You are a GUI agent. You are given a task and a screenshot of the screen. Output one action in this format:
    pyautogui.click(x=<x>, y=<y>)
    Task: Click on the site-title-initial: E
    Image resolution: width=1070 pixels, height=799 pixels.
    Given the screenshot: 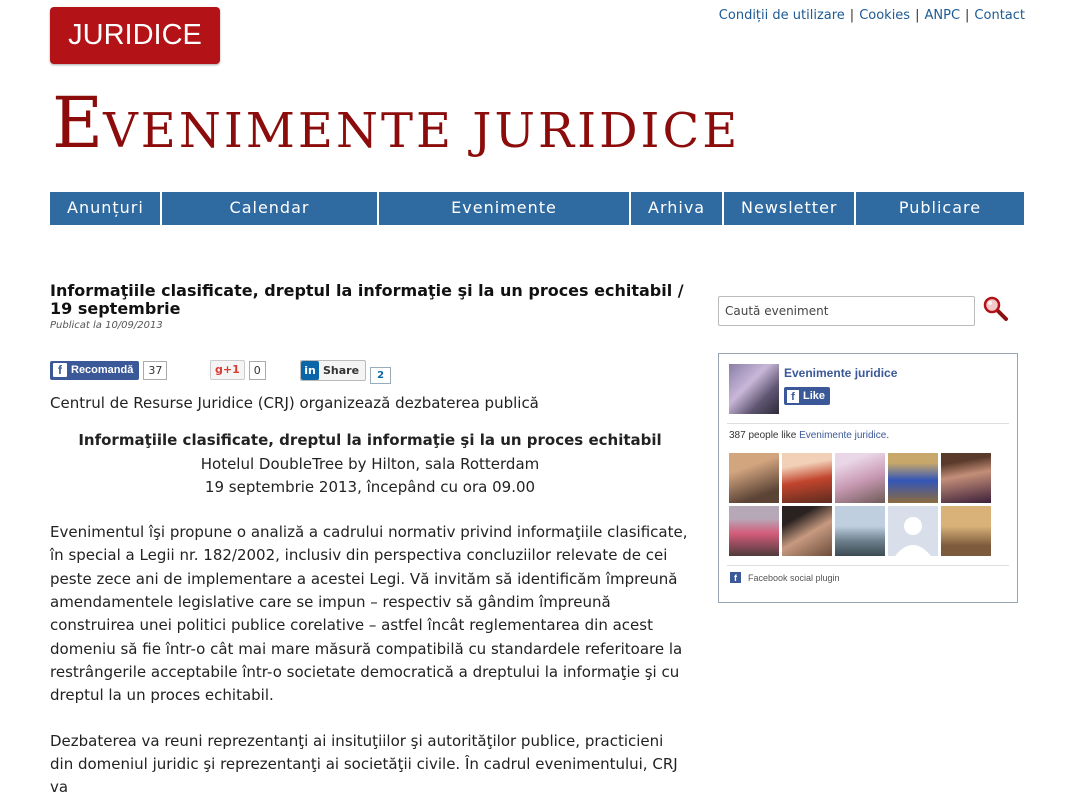 What is the action you would take?
    pyautogui.click(x=78, y=123)
    